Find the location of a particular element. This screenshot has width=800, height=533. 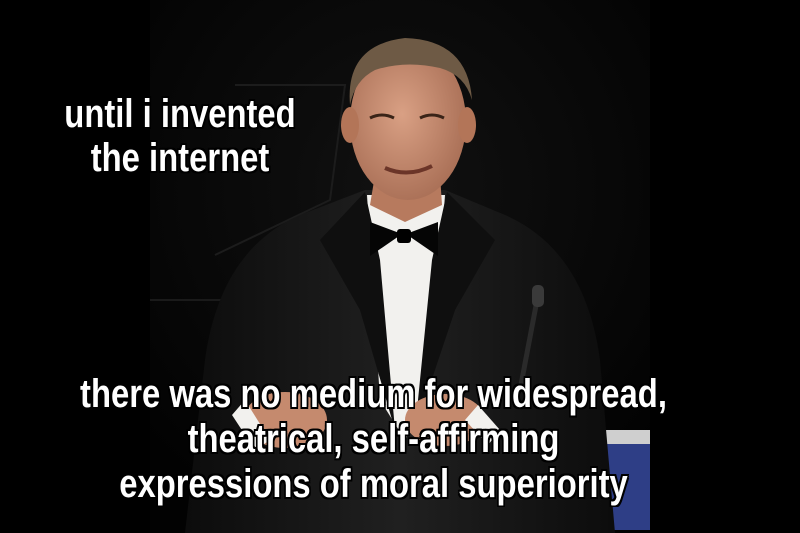

bottom-caption-line: expressions of moral superiority is located at coordinates (373, 484).